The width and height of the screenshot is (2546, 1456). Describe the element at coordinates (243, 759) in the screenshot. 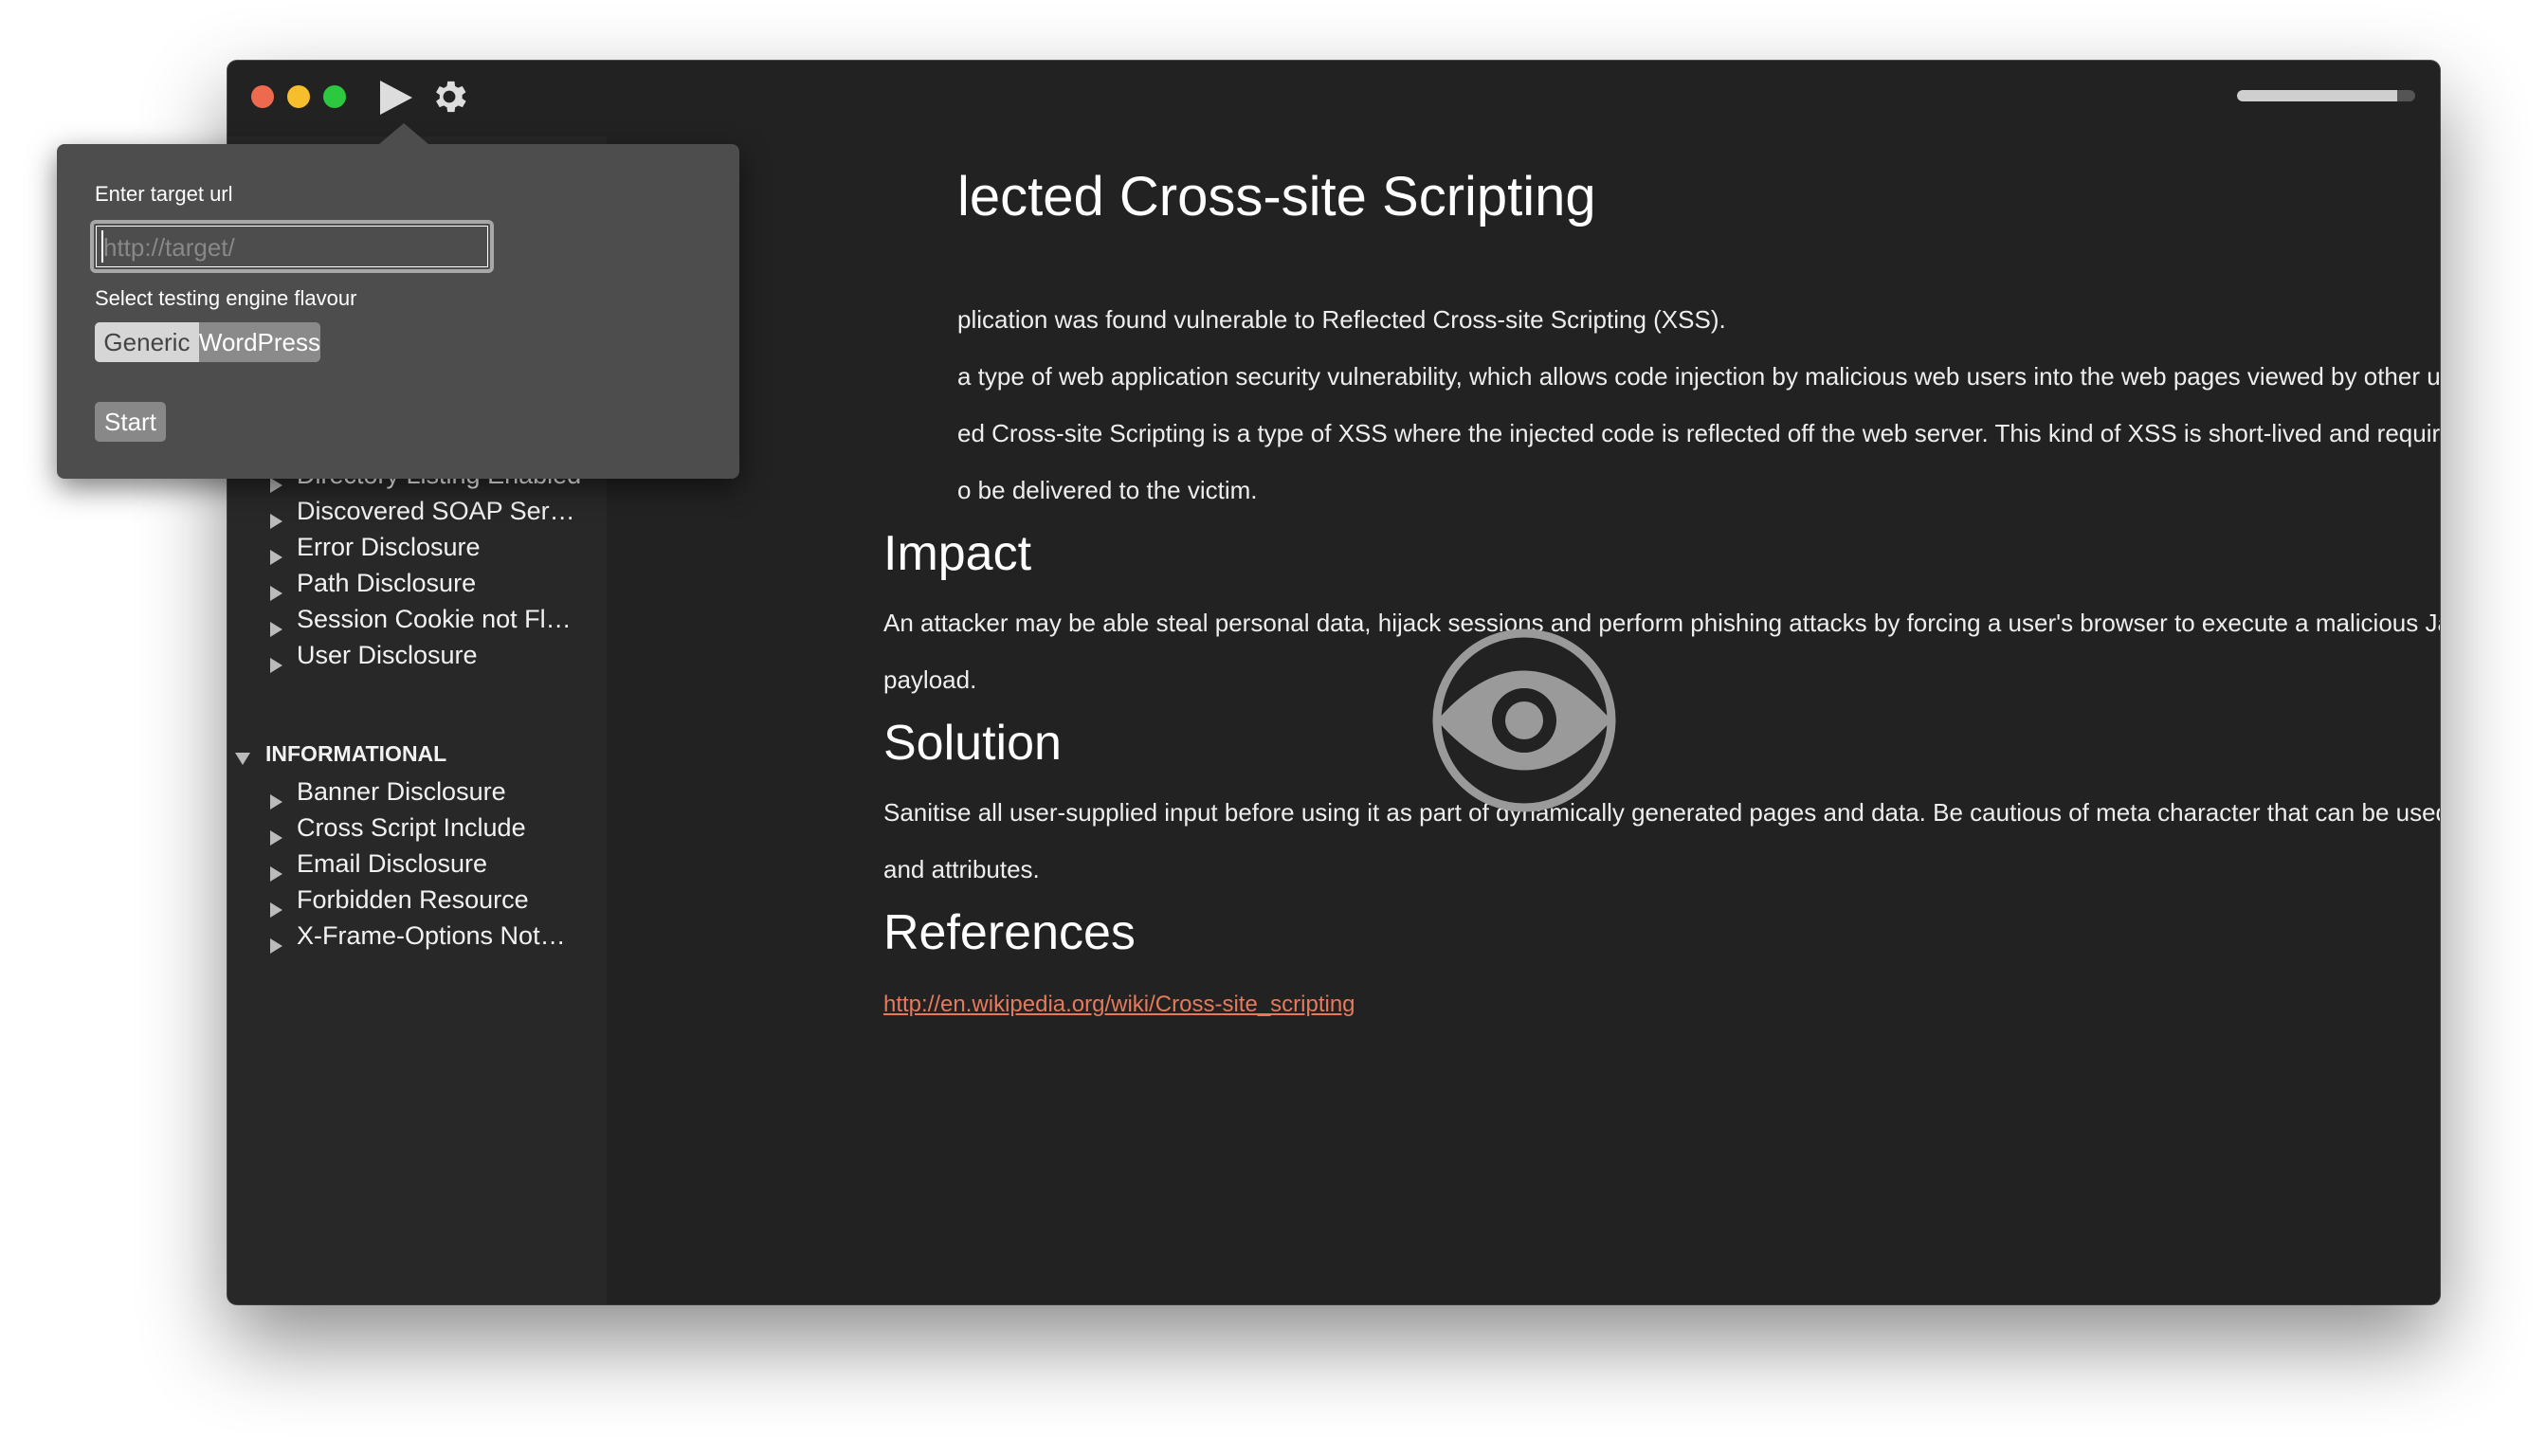

I see `collapse-triangle-icon` at that location.